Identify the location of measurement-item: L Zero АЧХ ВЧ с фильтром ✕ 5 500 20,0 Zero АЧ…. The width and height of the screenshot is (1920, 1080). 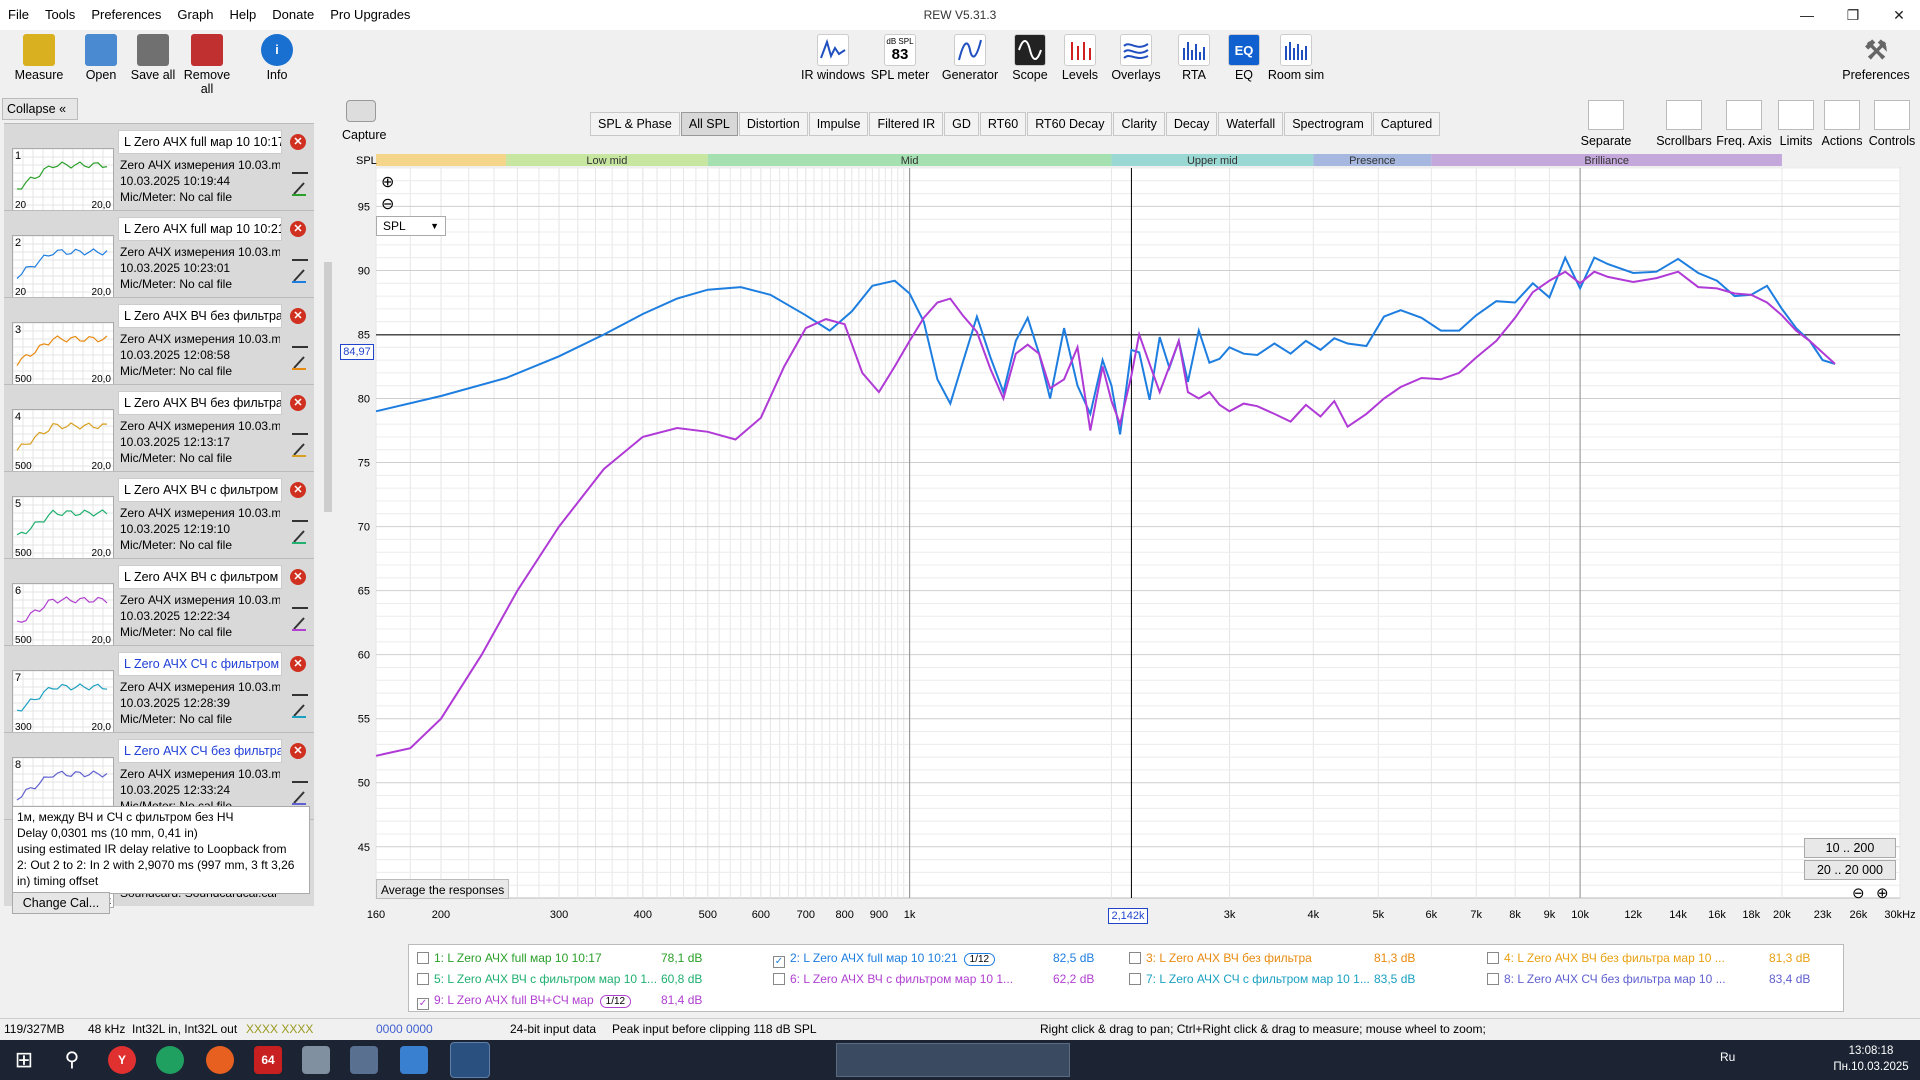
(159, 515).